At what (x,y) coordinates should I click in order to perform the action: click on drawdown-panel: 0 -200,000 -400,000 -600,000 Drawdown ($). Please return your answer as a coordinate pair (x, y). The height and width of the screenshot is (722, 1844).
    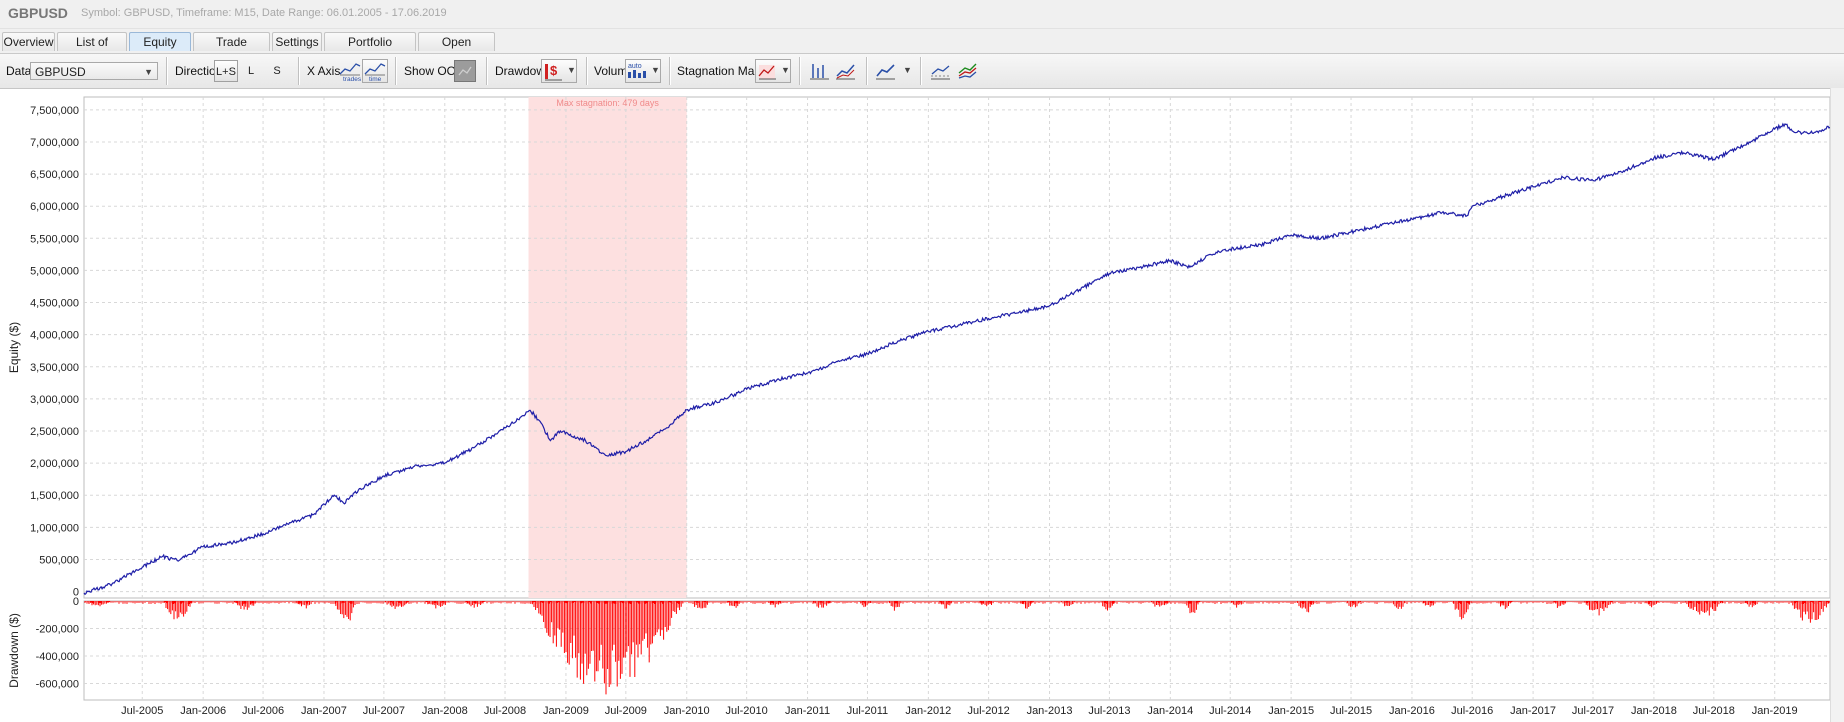
    Looking at the image, I should click on (919, 648).